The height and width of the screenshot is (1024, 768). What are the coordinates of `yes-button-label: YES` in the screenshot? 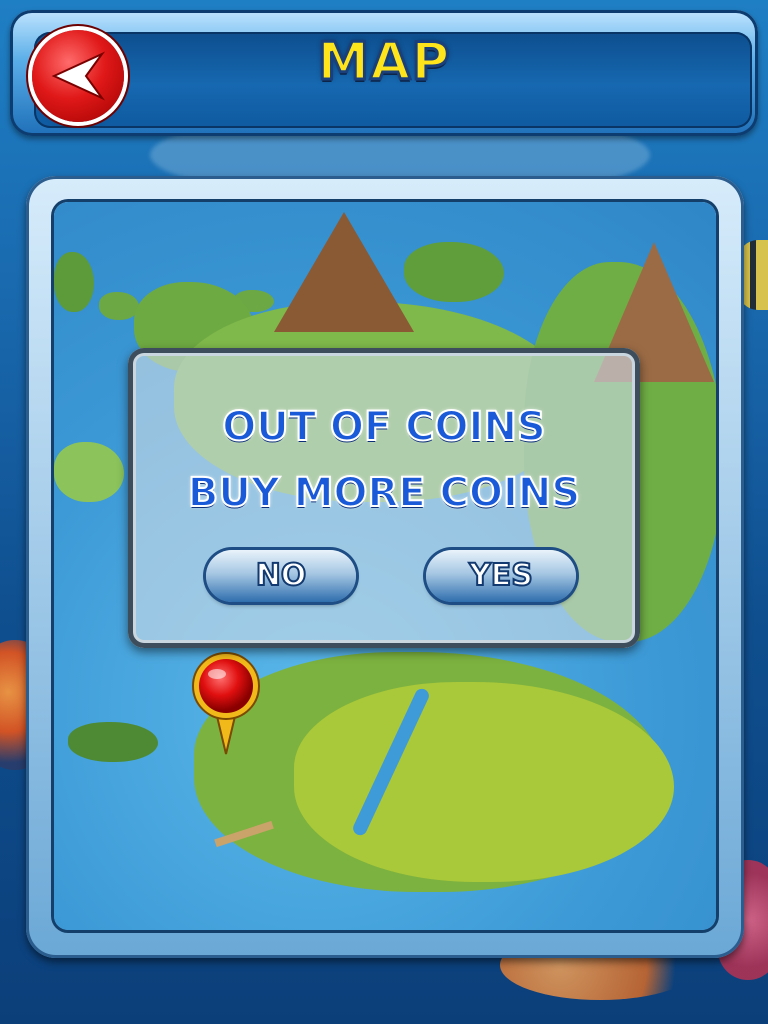 It's located at (501, 575).